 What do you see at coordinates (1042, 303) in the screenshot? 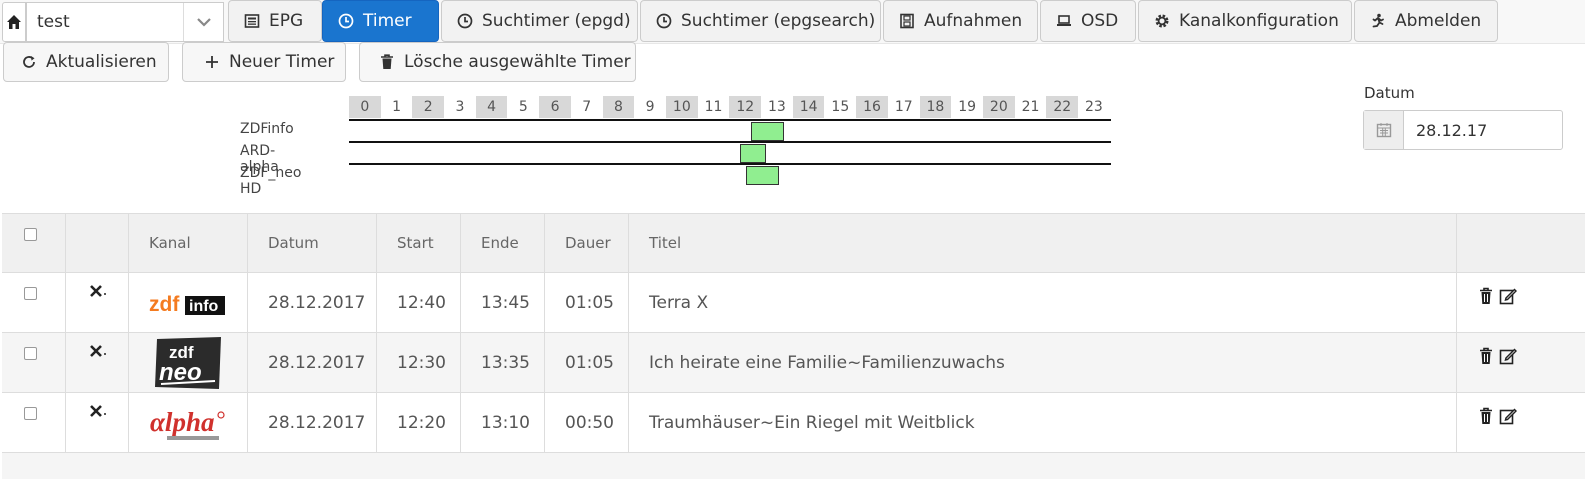
I see `row-titel: Terra X` at bounding box center [1042, 303].